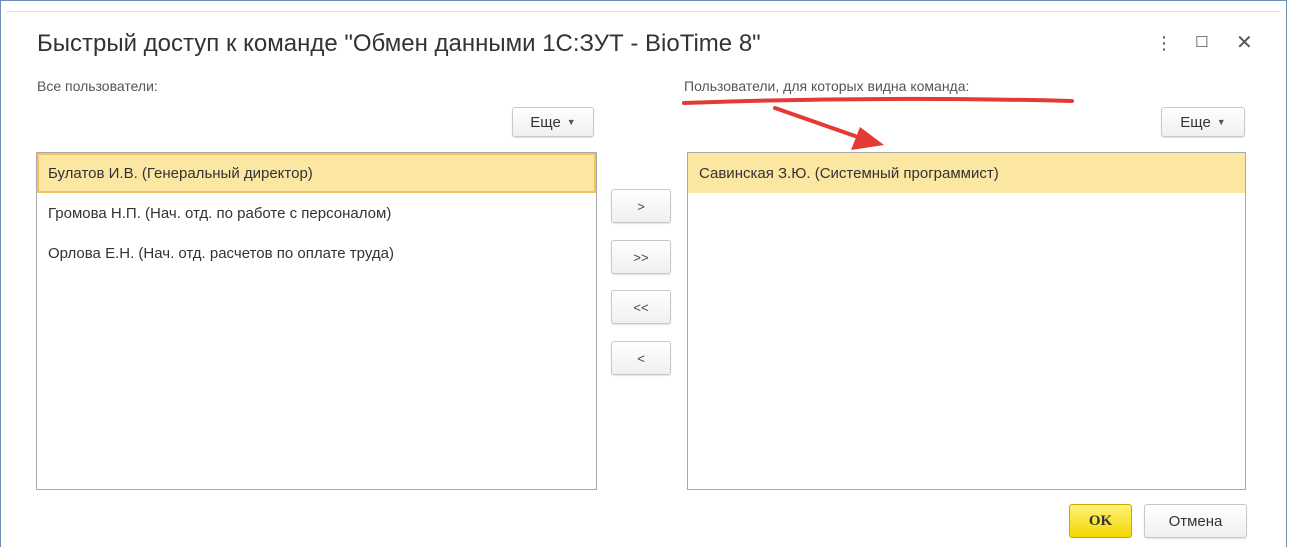 This screenshot has height=549, width=1289. Describe the element at coordinates (1195, 521) in the screenshot. I see `cancel-button: Отмена` at that location.